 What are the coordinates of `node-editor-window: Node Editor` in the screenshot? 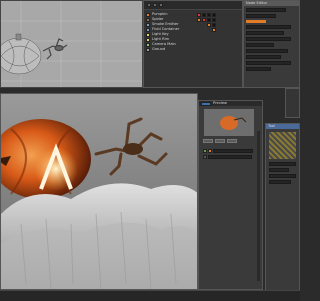 It's located at (271, 44).